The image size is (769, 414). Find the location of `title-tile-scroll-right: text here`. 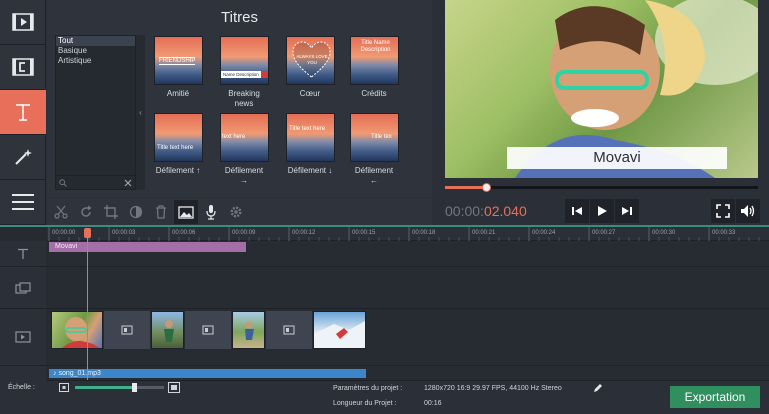

title-tile-scroll-right: text here is located at coordinates (244, 137).